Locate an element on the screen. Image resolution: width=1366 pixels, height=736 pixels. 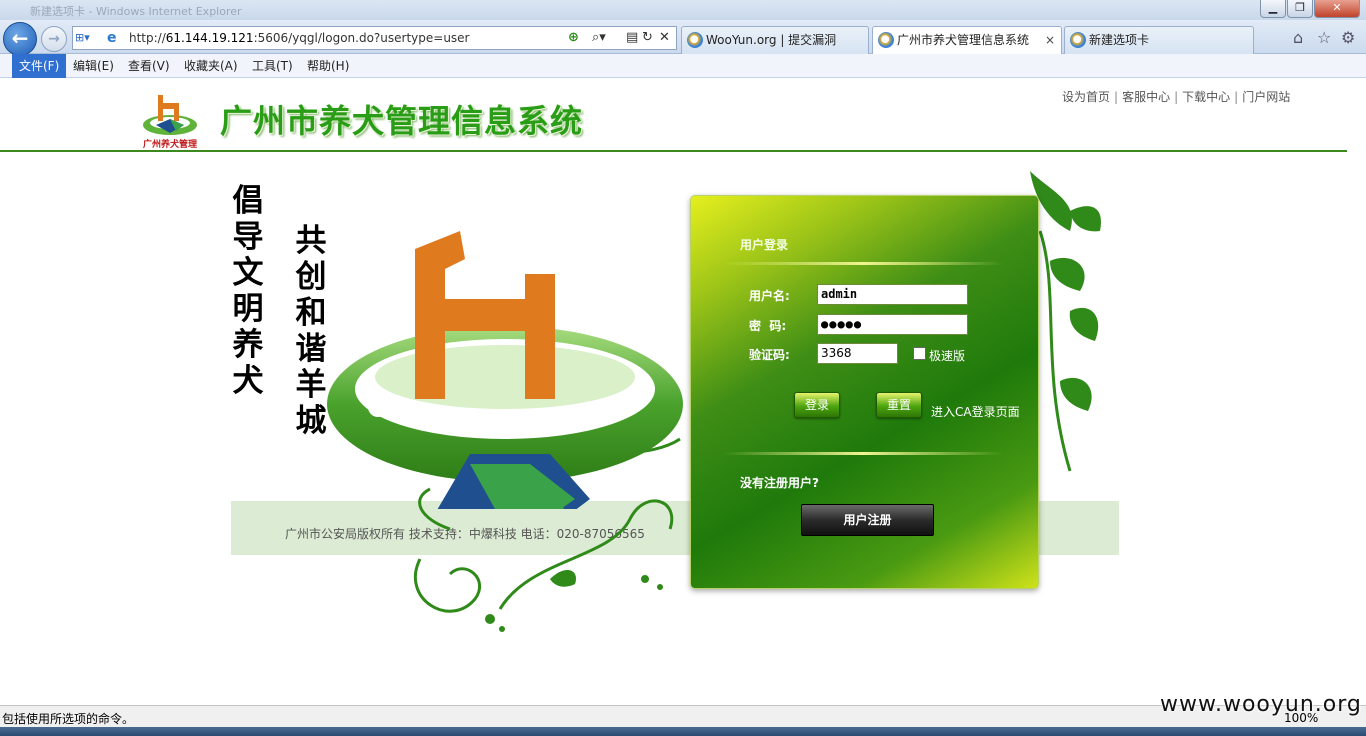
menu-view: 查看(V) is located at coordinates (149, 66).